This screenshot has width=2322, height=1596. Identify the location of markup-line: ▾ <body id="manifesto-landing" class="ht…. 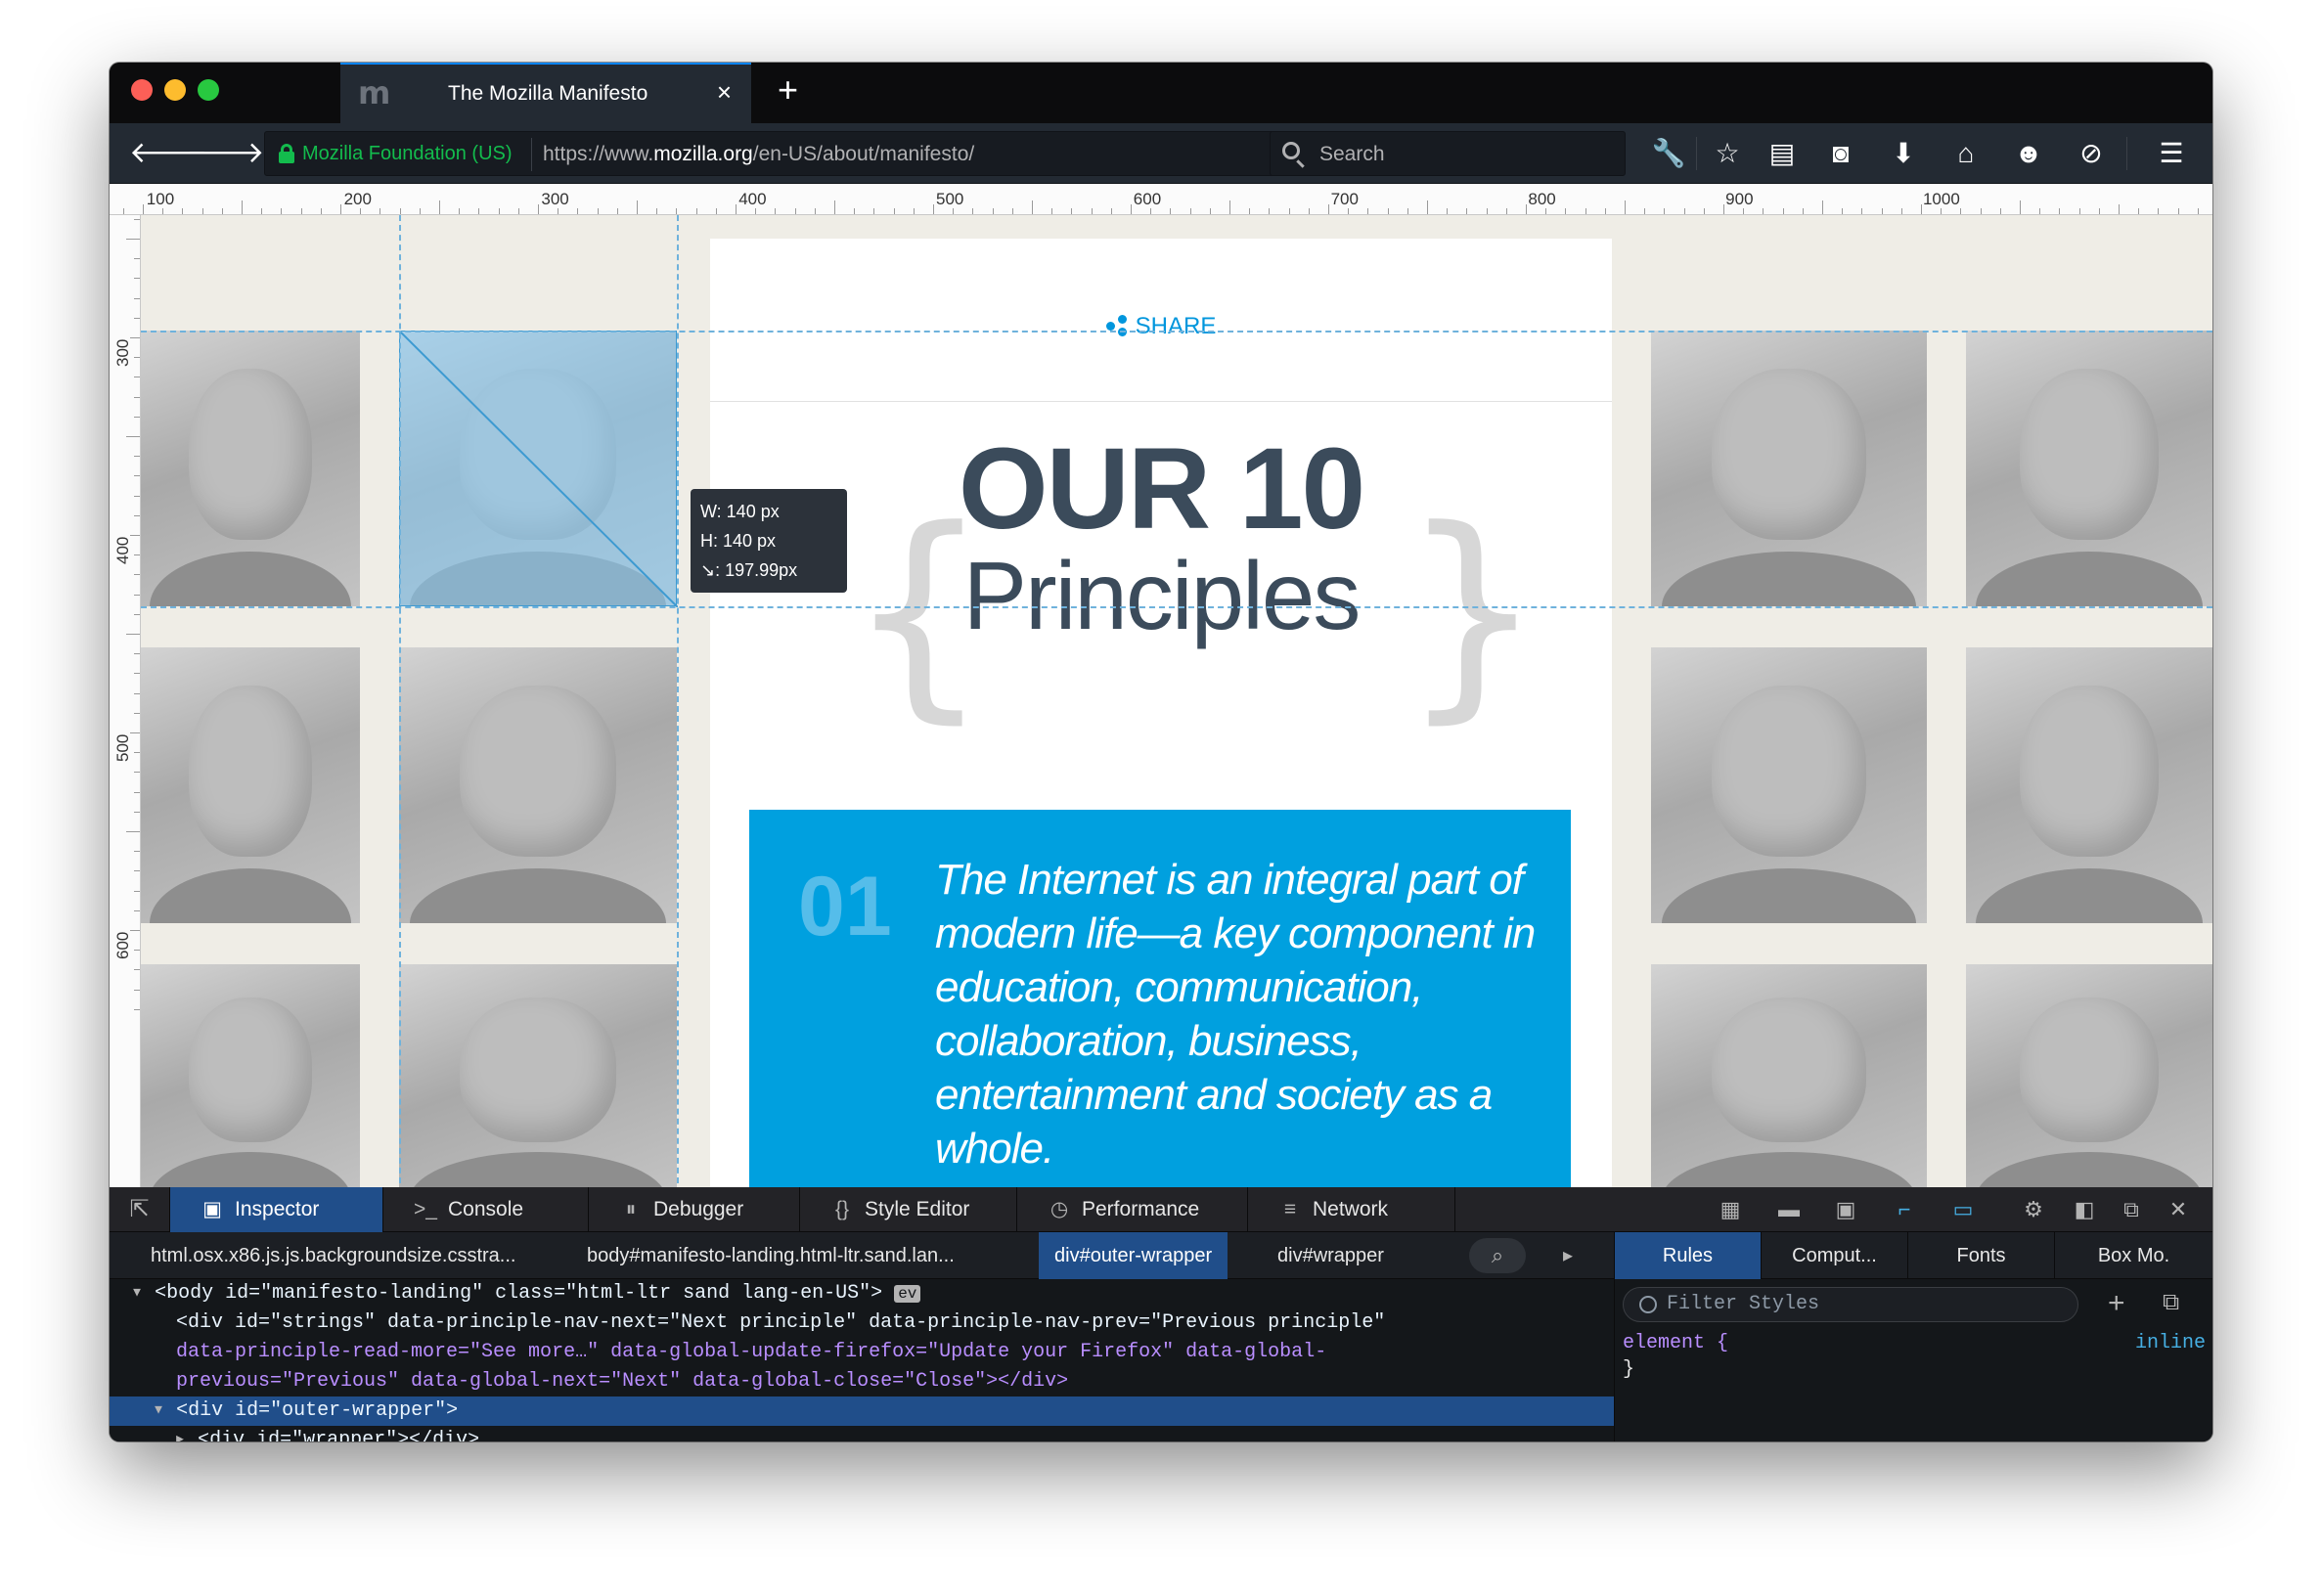
(862, 1293).